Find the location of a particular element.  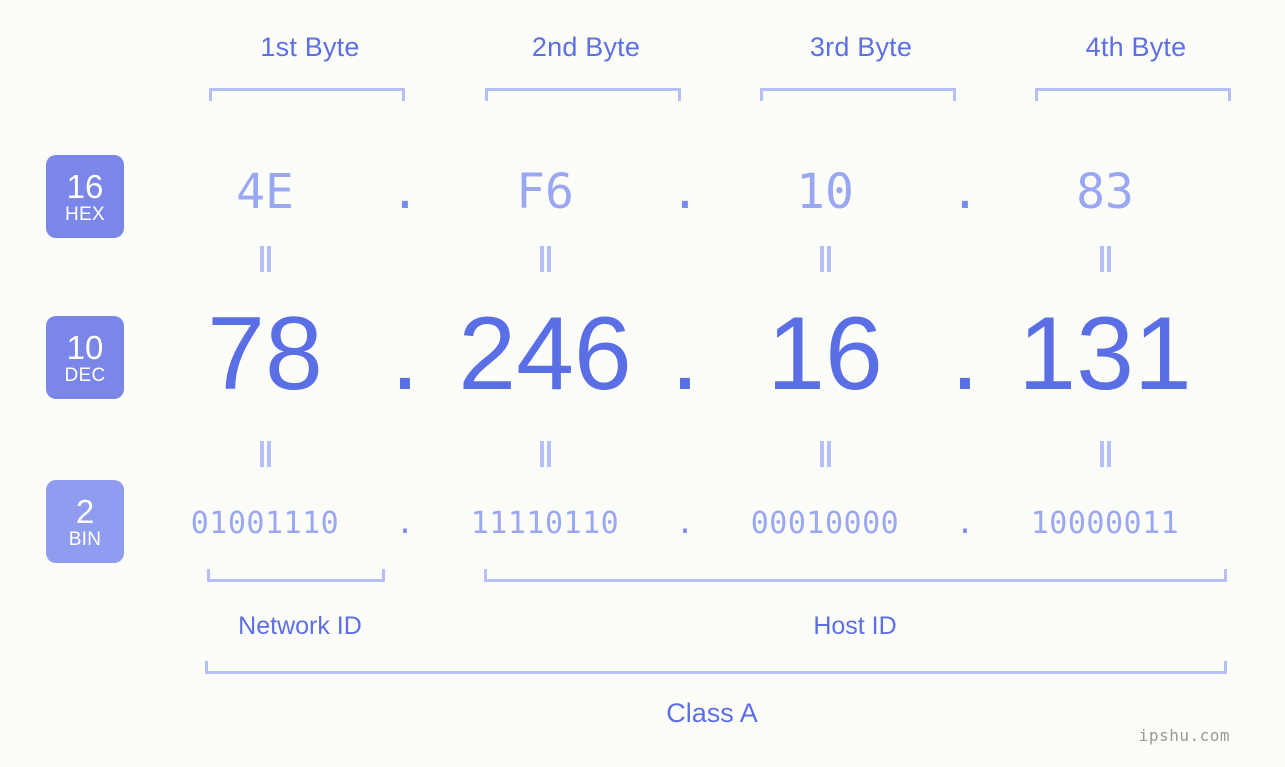

bin-octet-2: 11110110 is located at coordinates (545, 523).